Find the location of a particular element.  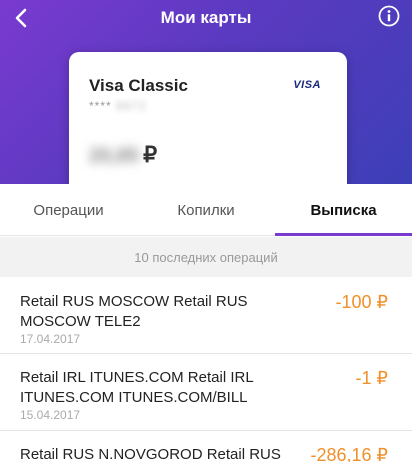

operation-amount: -100 ₽ is located at coordinates (361, 302).